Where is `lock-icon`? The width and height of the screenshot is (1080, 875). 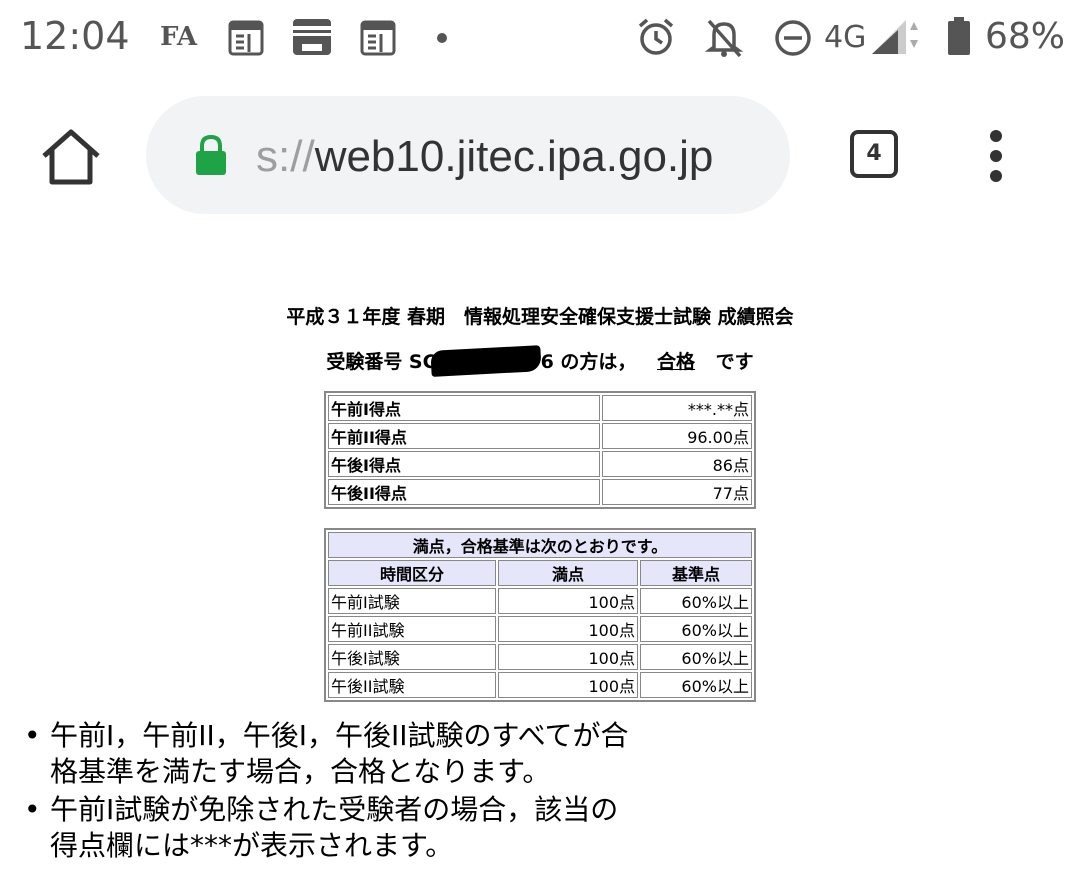
lock-icon is located at coordinates (211, 154).